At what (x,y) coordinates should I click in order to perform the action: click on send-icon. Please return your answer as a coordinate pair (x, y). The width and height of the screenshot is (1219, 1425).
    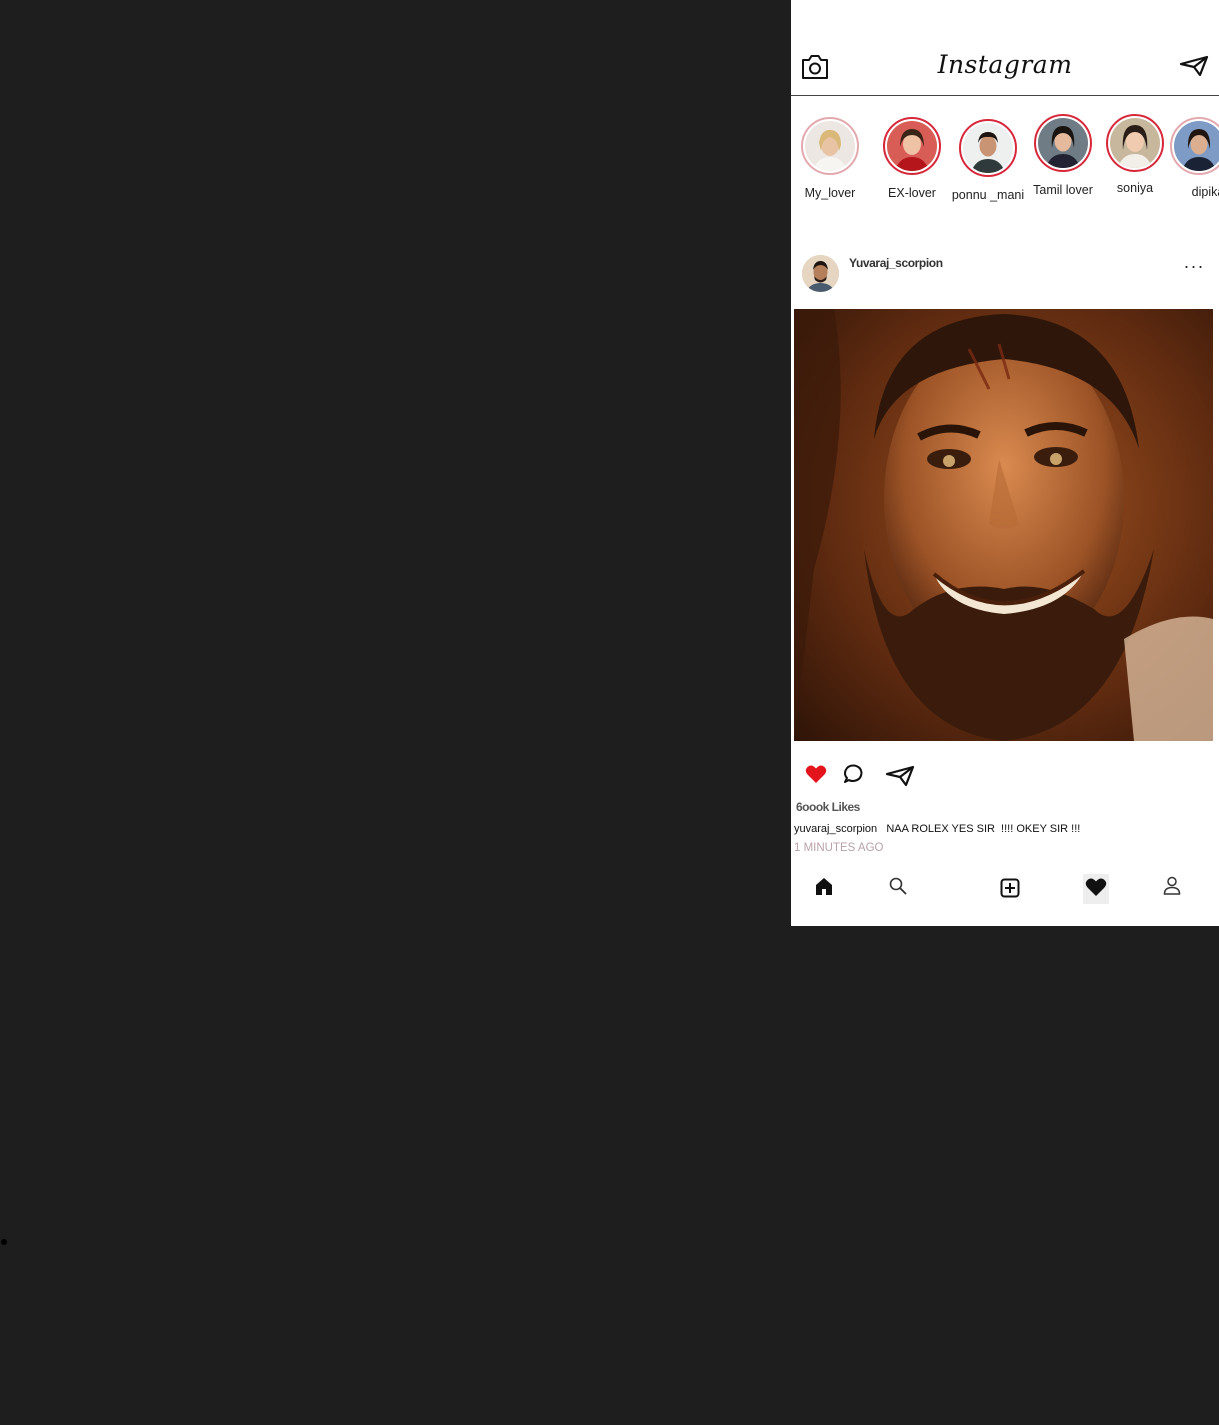
    Looking at the image, I should click on (1194, 68).